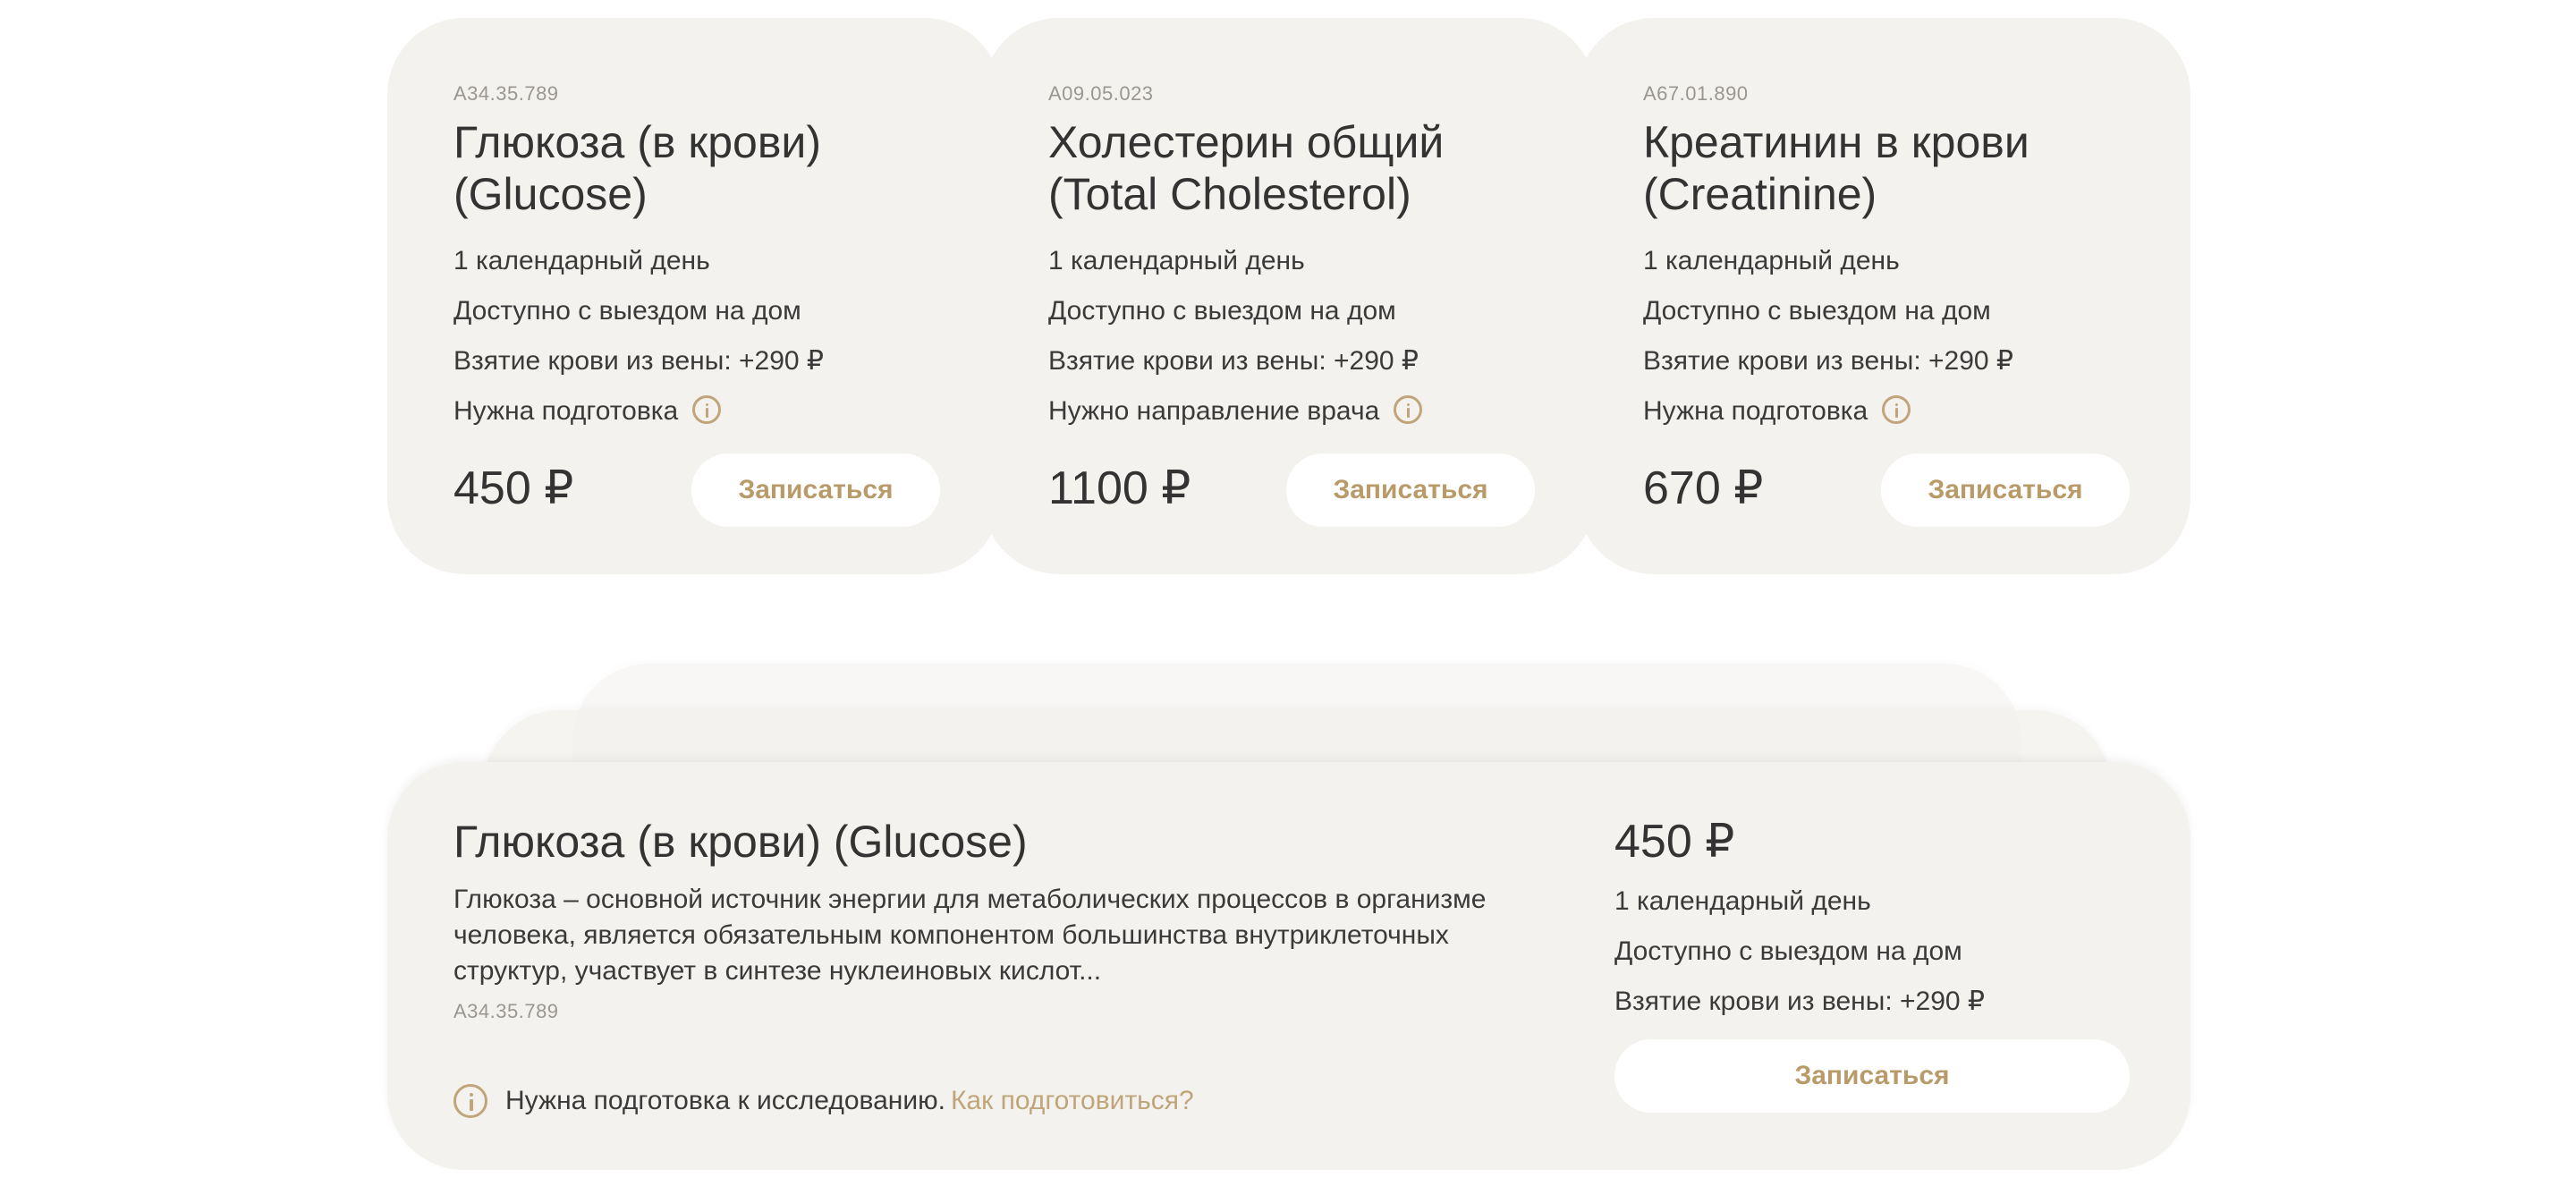  What do you see at coordinates (1696, 93) in the screenshot?
I see `test-code: A67.01.890` at bounding box center [1696, 93].